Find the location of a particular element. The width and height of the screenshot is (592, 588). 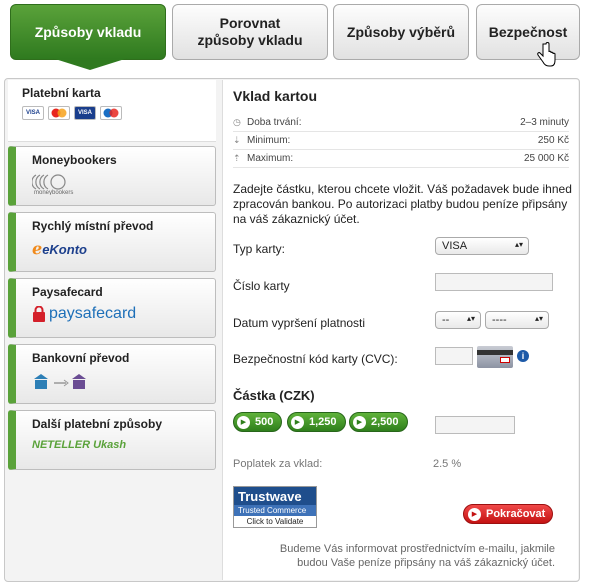

amount-button-1250: ▶ 1,250 is located at coordinates (316, 422).